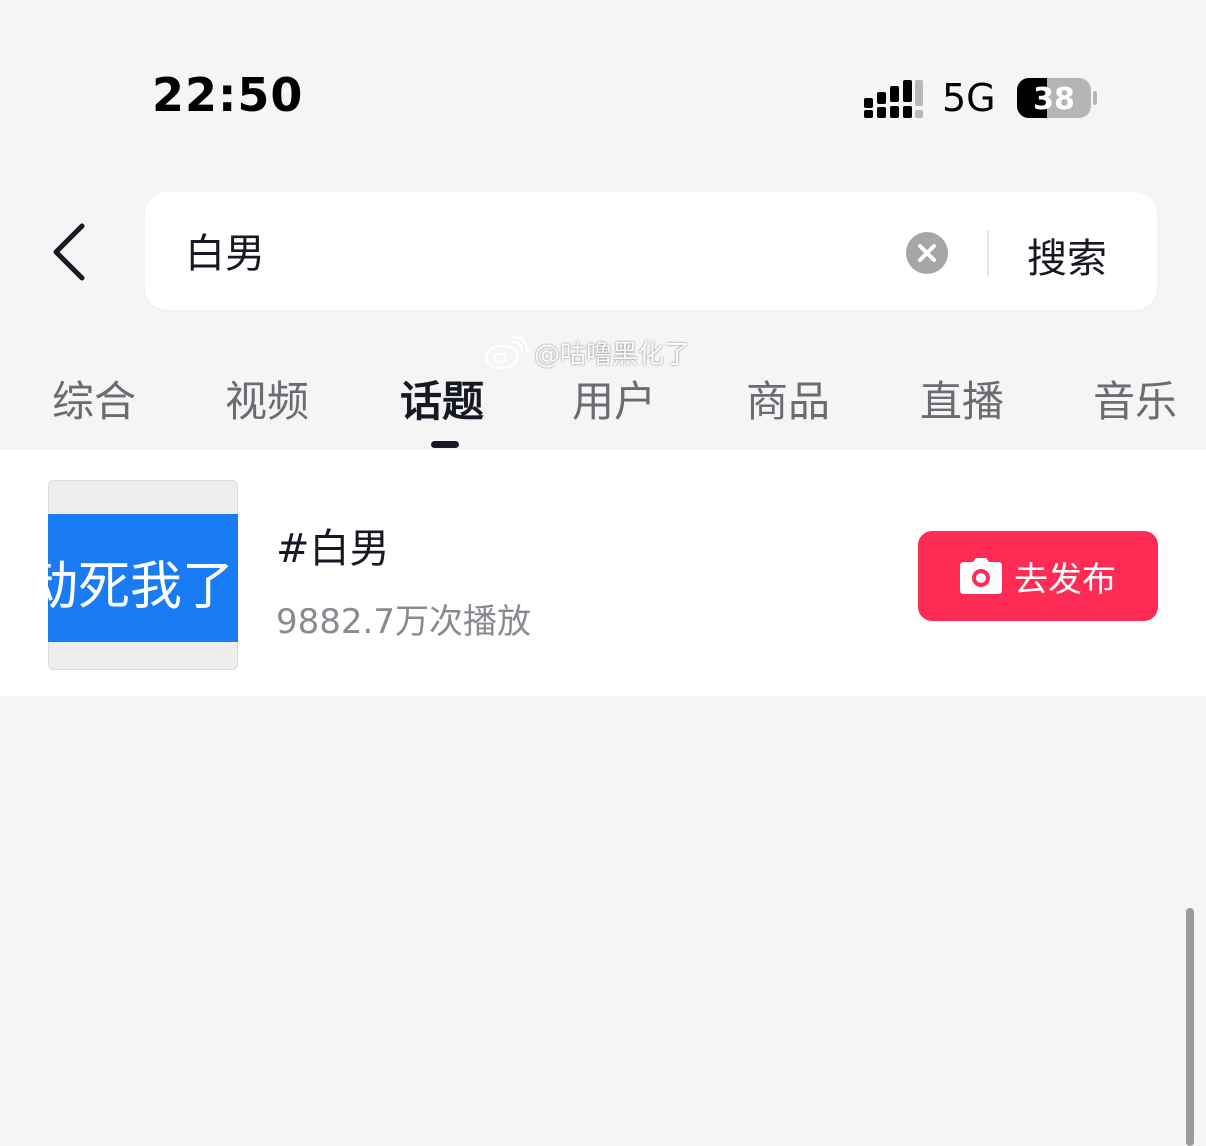 The image size is (1206, 1146). What do you see at coordinates (614, 398) in the screenshot?
I see `tab-users: 用户` at bounding box center [614, 398].